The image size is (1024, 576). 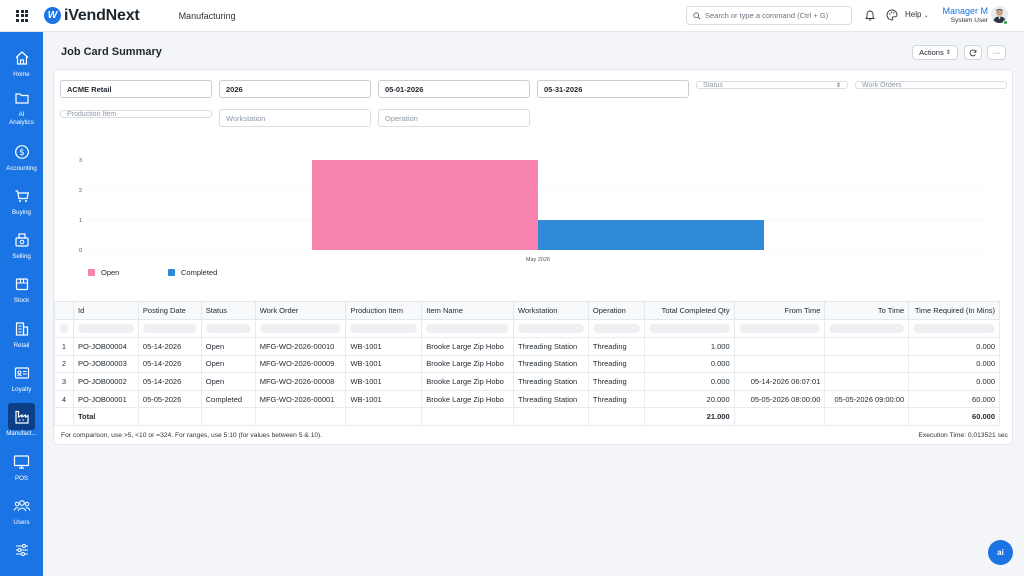 I want to click on monitor-icon, so click(x=21, y=461).